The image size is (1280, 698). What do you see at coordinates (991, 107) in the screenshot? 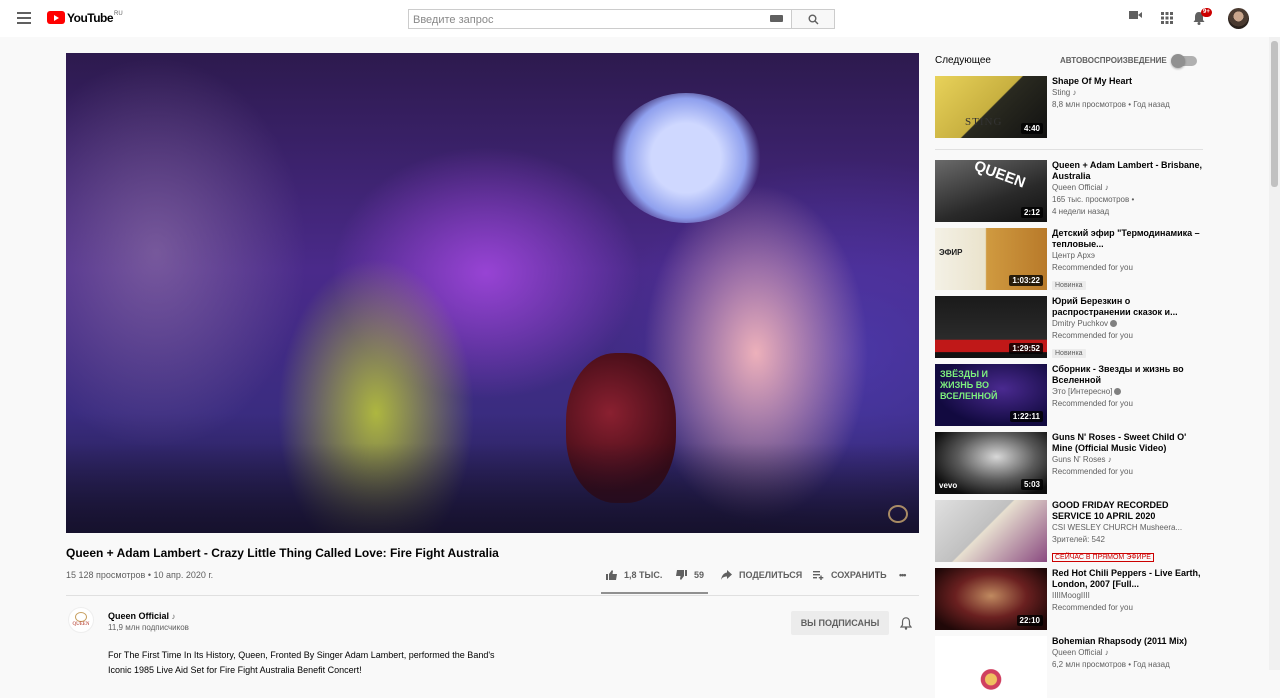
I see `video-thumbnail: STING 4:40` at bounding box center [991, 107].